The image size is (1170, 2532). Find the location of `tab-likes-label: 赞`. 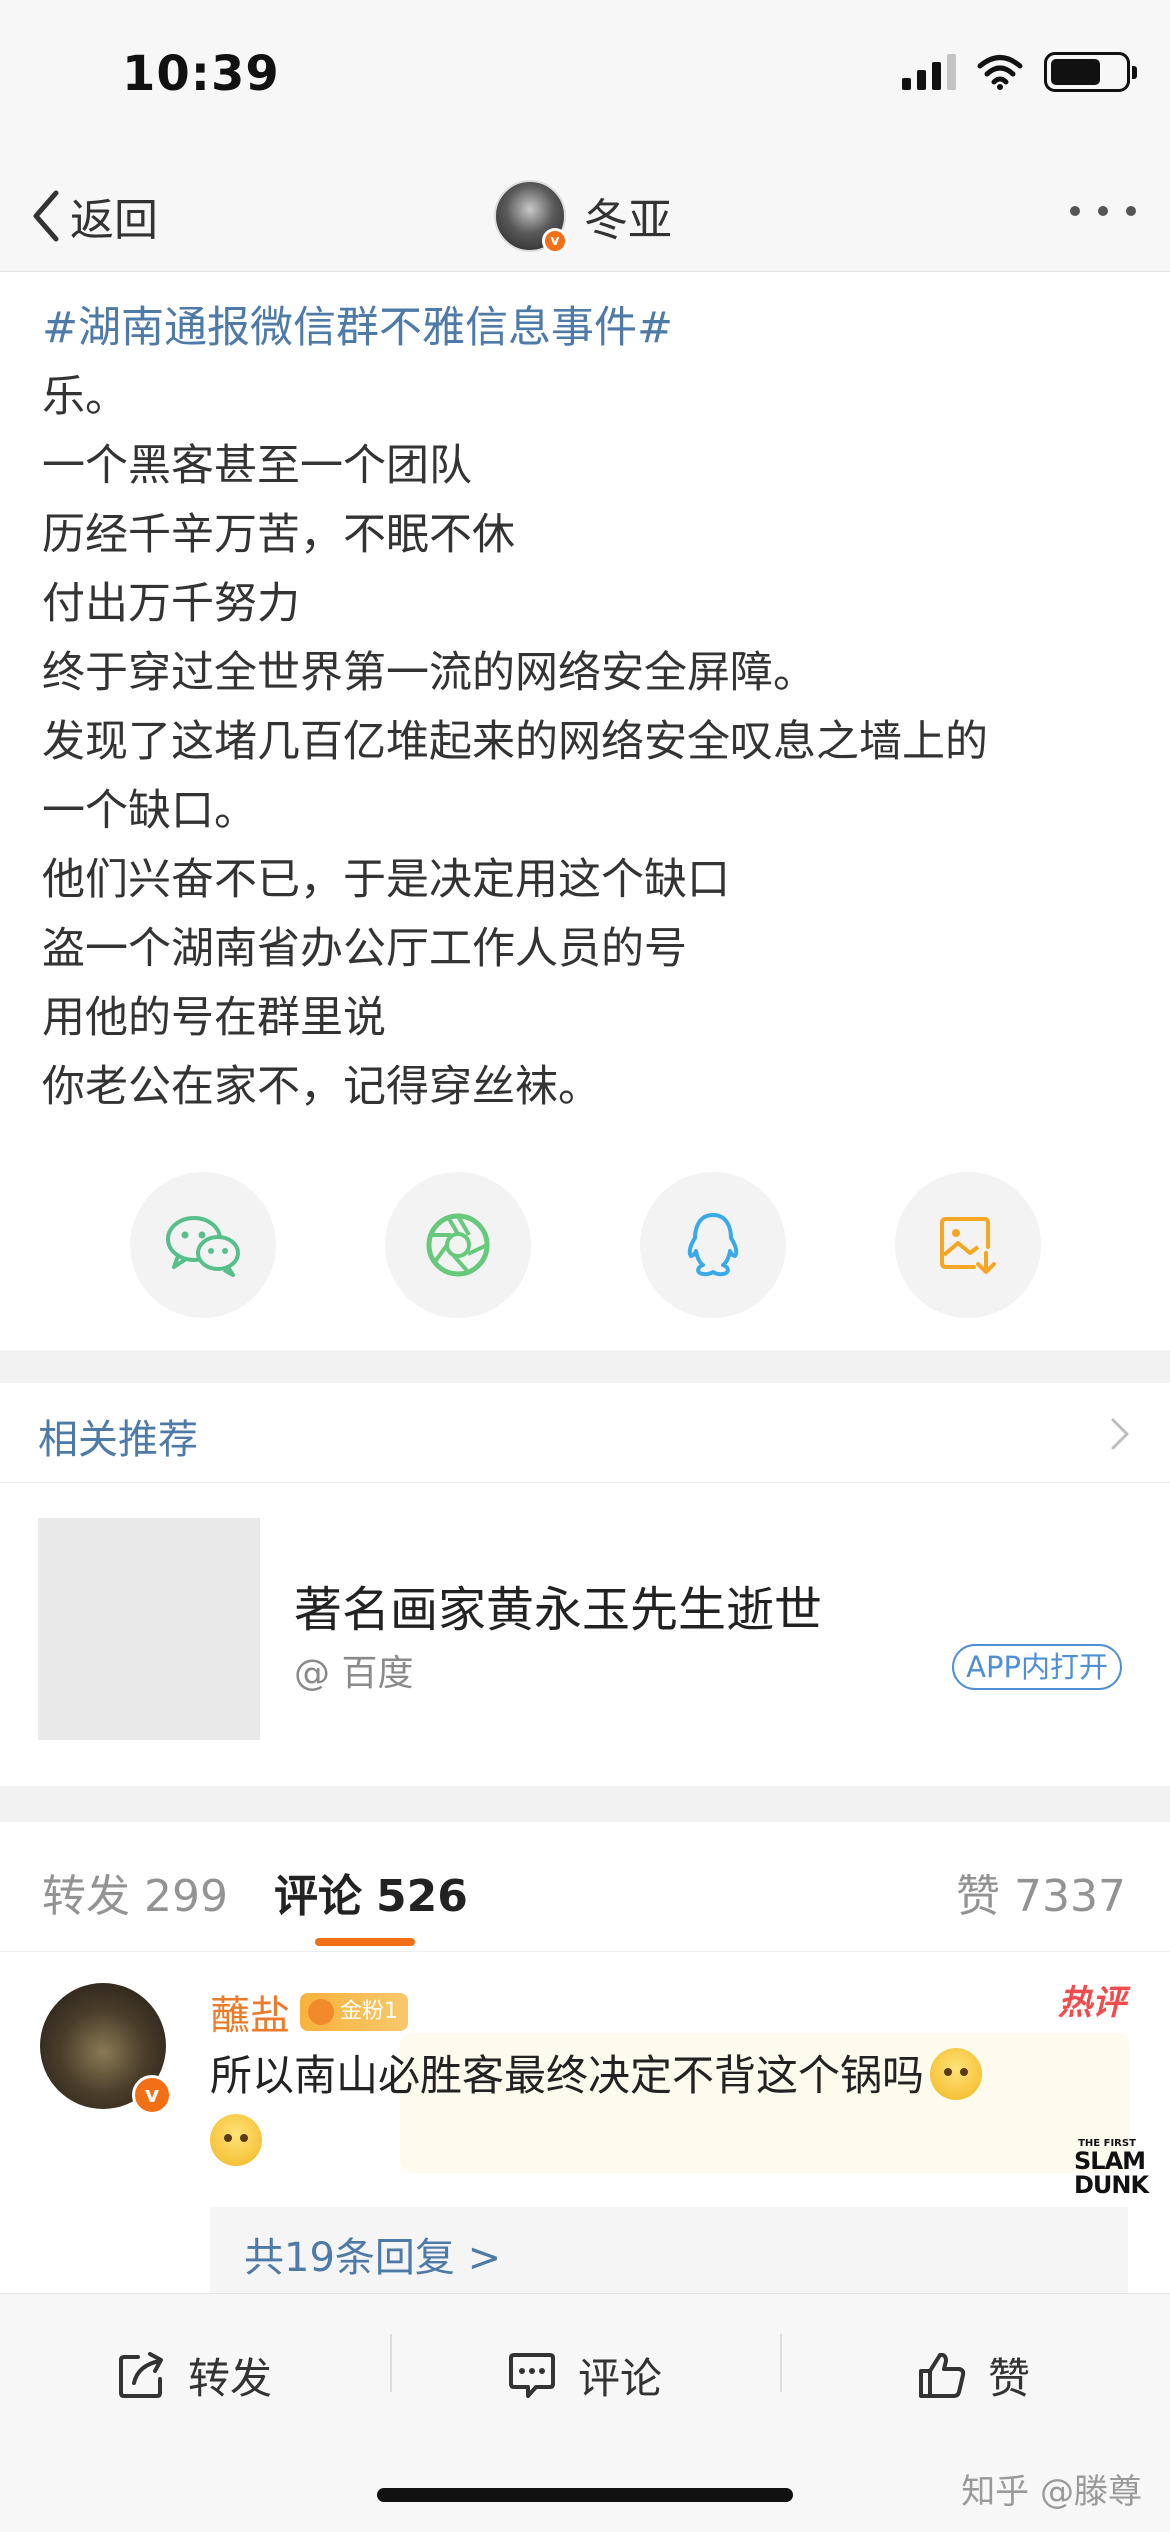

tab-likes-label: 赞 is located at coordinates (978, 1896).